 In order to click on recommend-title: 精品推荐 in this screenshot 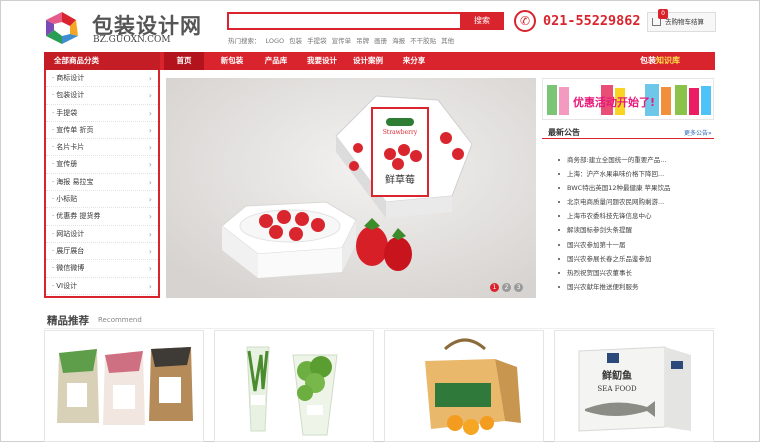, I will do `click(68, 321)`.